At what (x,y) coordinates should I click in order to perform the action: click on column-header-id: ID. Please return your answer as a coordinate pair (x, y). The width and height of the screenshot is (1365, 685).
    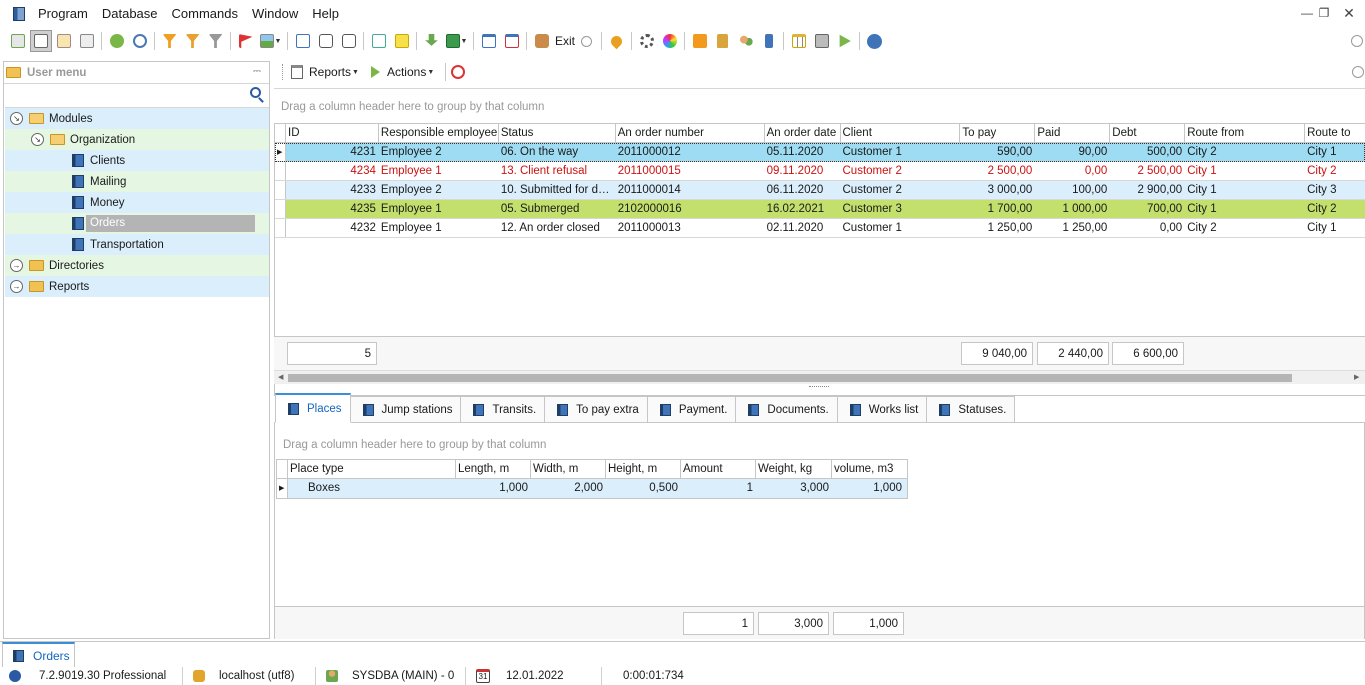
    Looking at the image, I should click on (332, 133).